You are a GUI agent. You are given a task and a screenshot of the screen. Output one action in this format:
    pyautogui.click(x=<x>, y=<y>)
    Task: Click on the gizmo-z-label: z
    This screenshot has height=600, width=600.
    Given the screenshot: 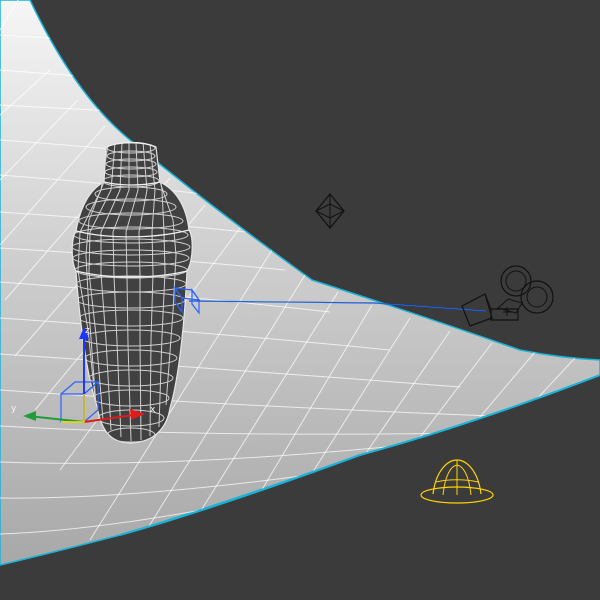 What is the action you would take?
    pyautogui.click(x=87, y=331)
    